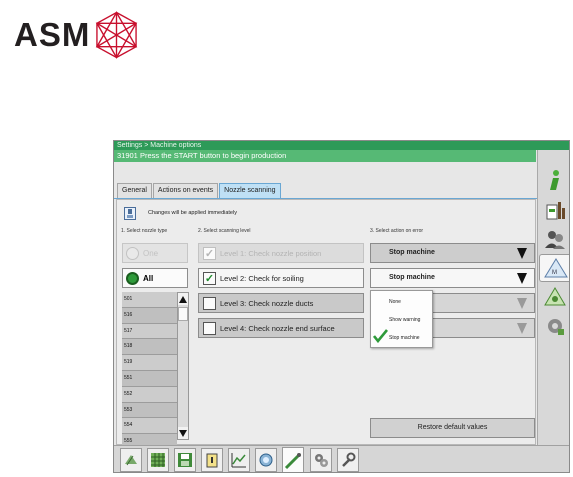  What do you see at coordinates (412, 252) in the screenshot?
I see `action-value-level-1: Stop machine` at bounding box center [412, 252].